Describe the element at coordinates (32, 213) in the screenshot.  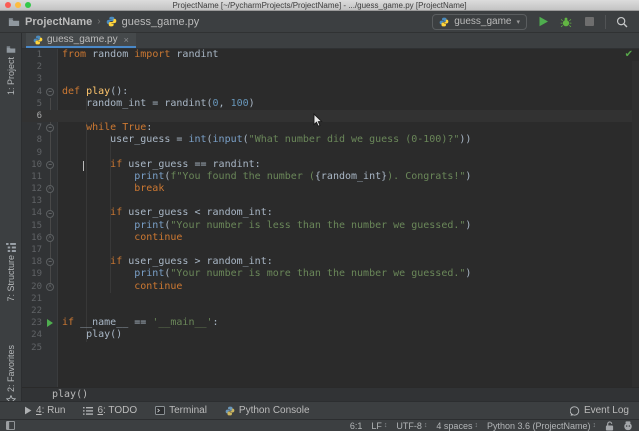
I see `line-number: 14` at that location.